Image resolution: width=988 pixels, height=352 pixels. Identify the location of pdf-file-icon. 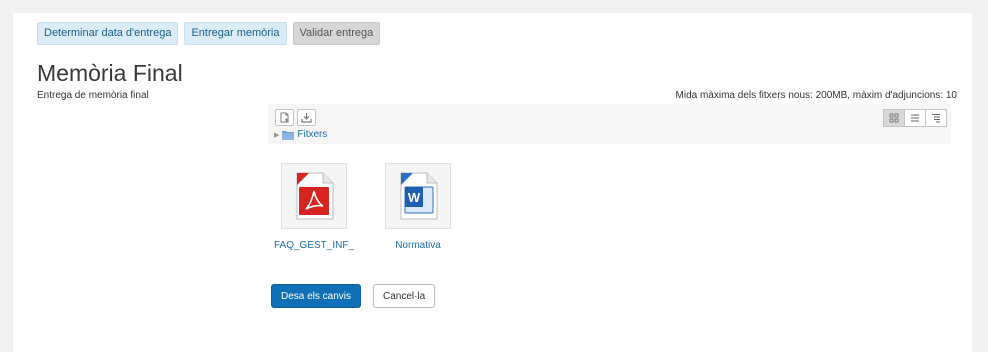
(315, 196).